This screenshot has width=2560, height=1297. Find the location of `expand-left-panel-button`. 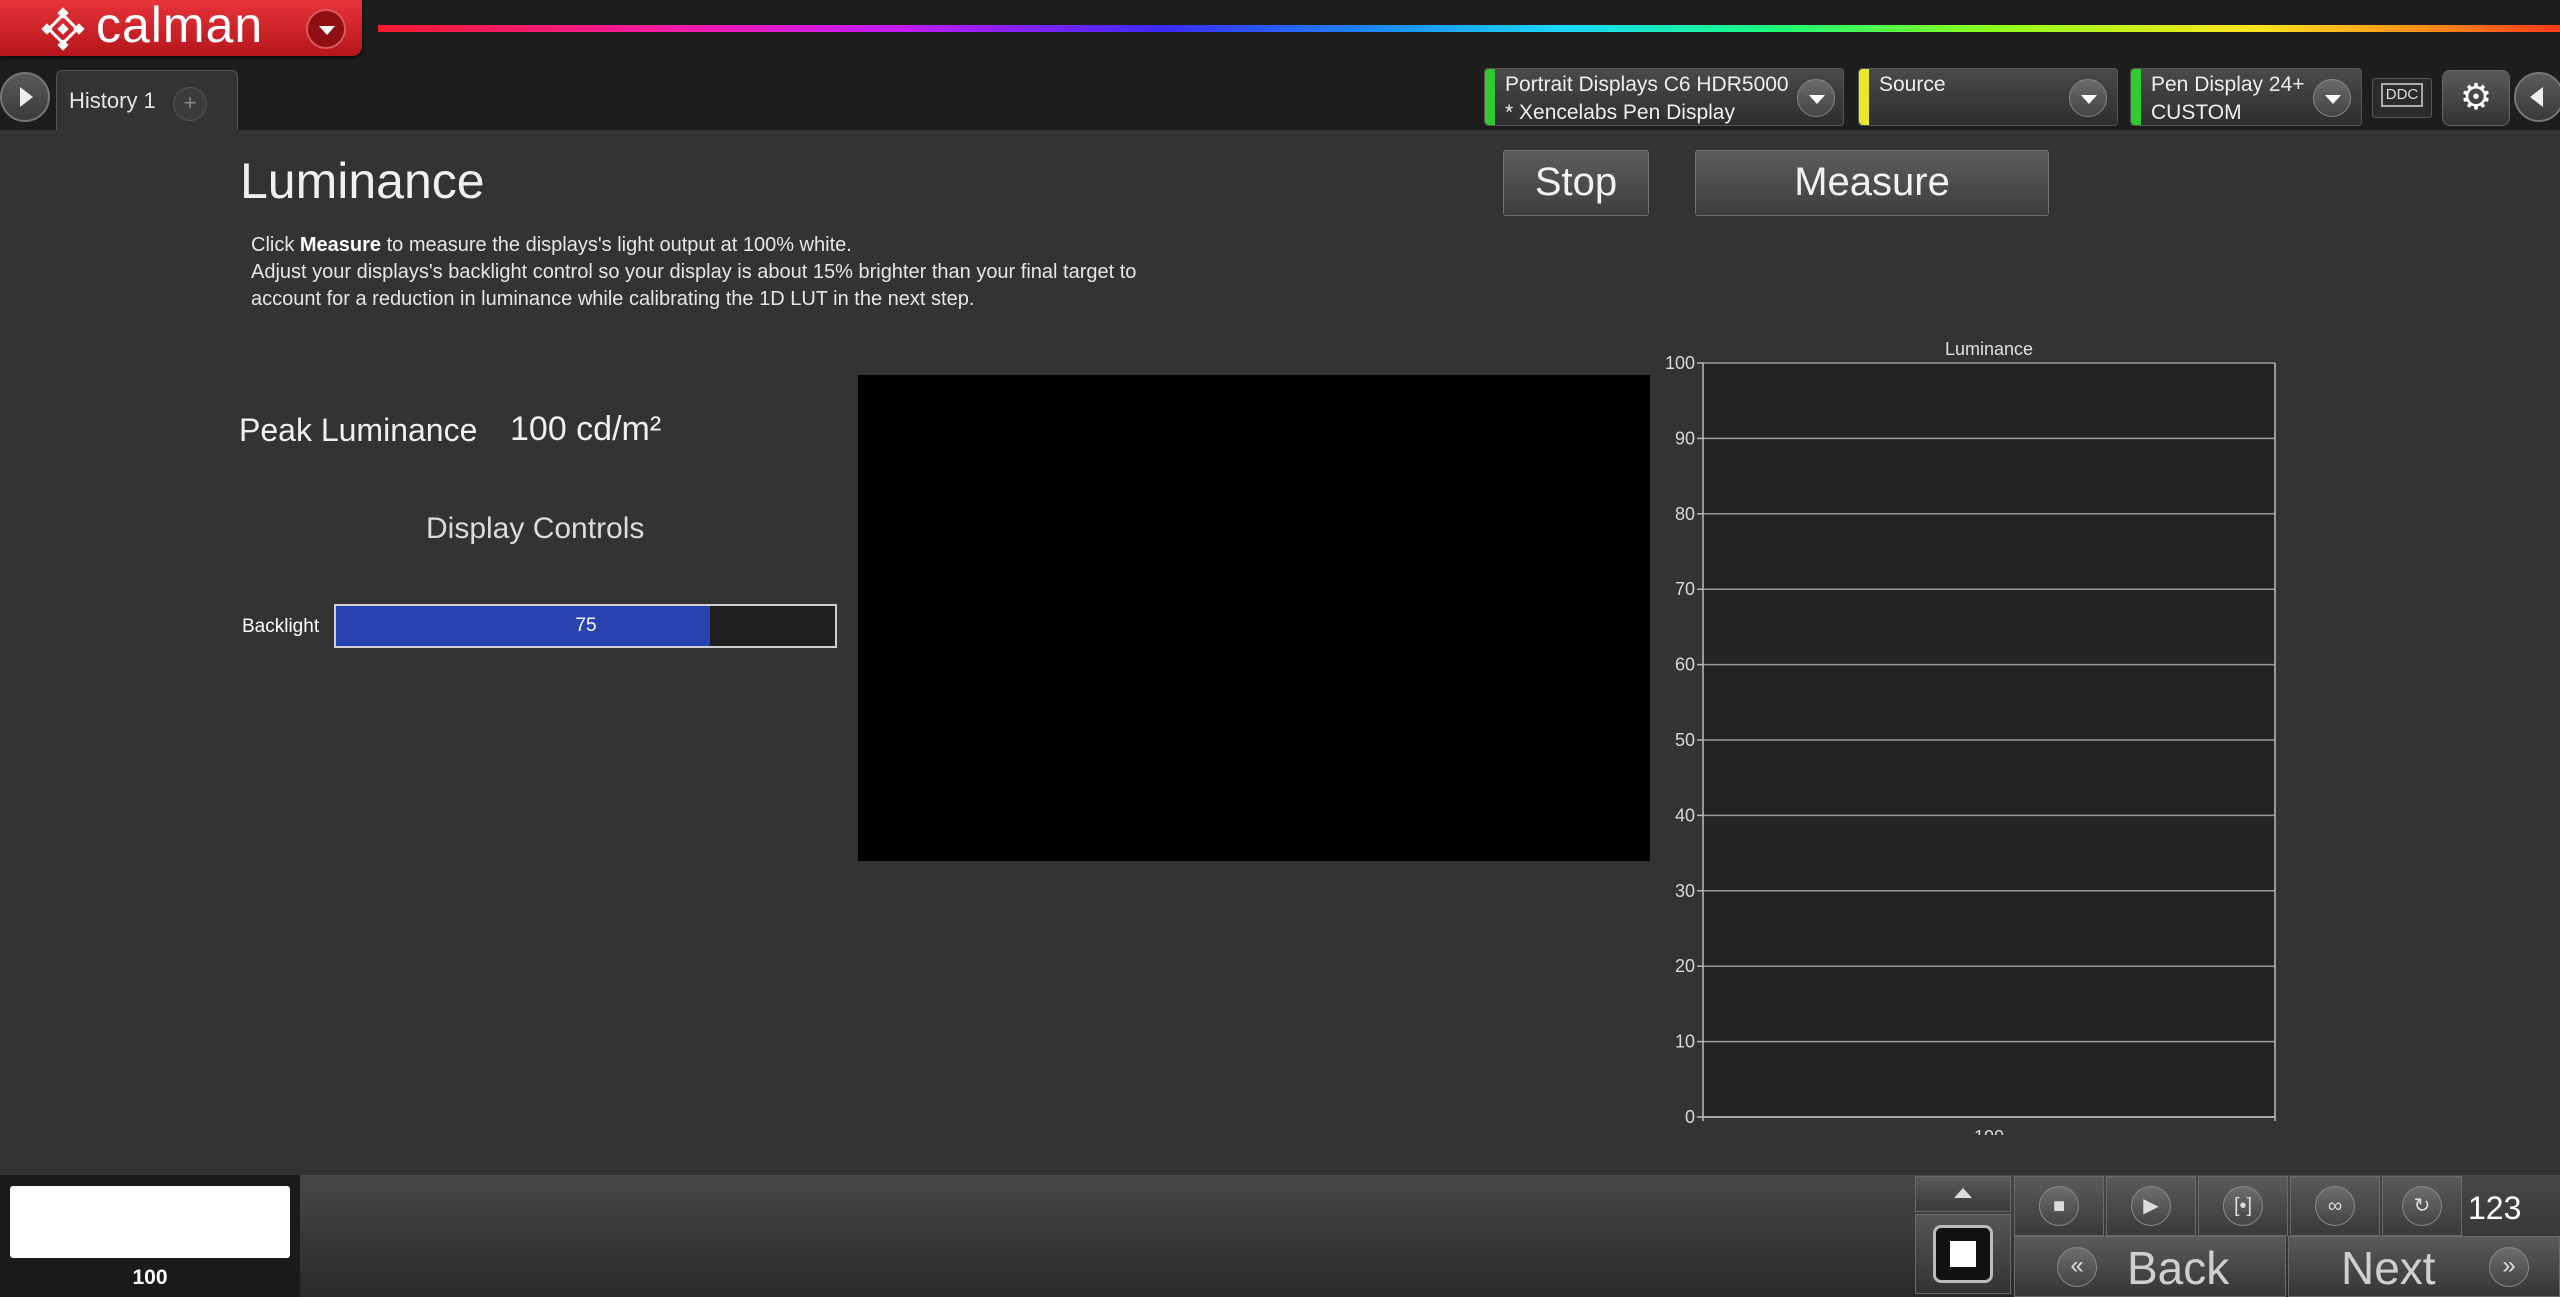

expand-left-panel-button is located at coordinates (25, 97).